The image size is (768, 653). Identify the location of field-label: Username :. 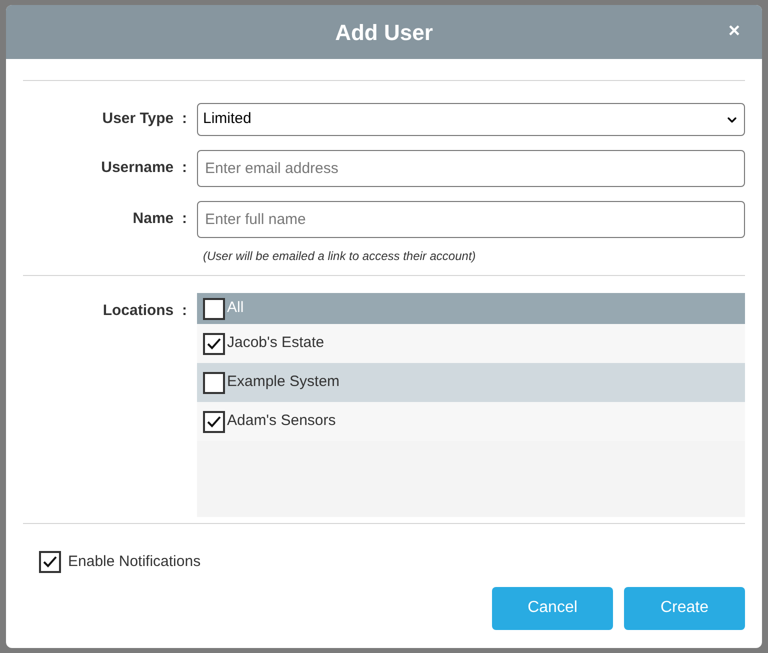
(144, 168).